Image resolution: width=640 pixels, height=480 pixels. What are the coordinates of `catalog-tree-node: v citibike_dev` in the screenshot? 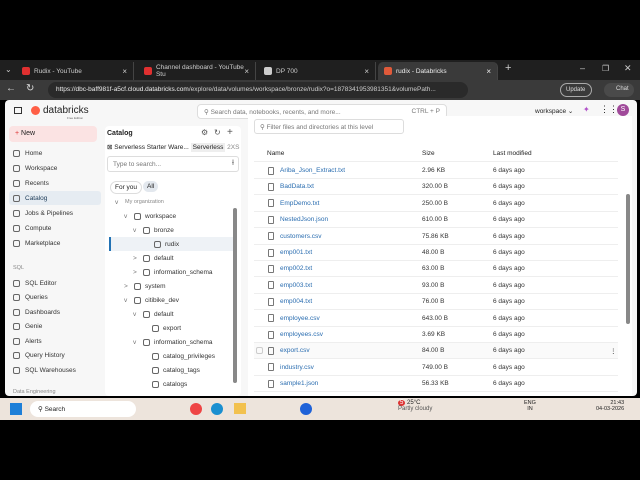 It's located at (171, 300).